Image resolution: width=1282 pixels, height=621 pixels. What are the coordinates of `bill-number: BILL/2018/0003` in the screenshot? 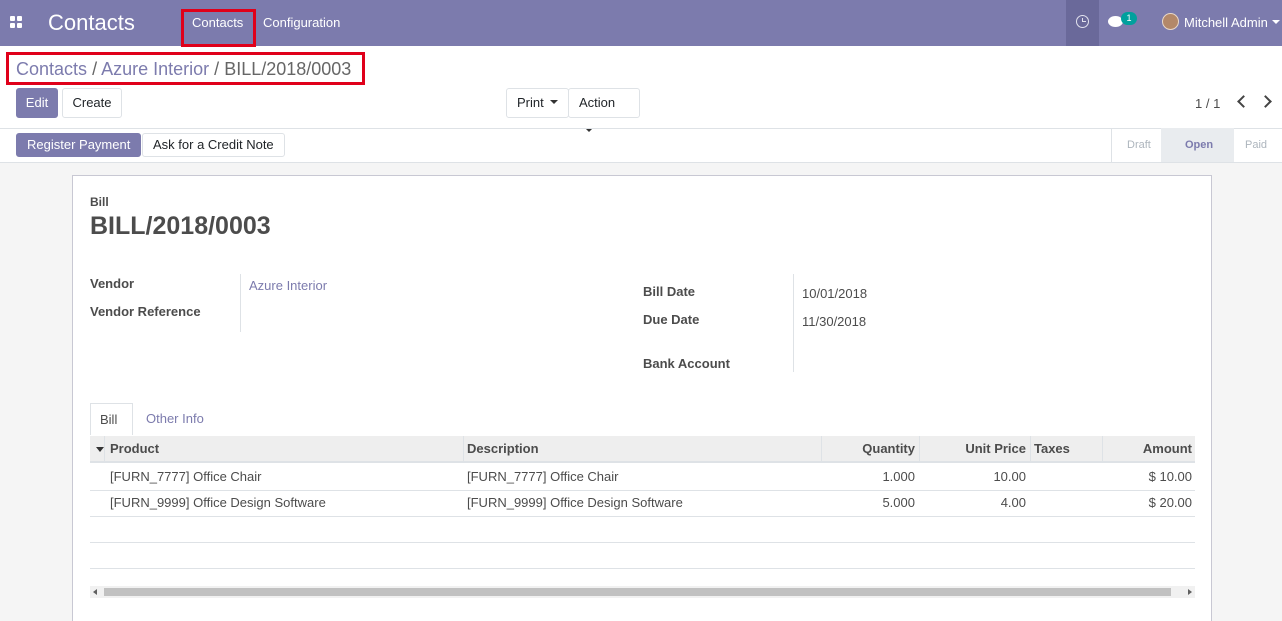 It's located at (180, 226).